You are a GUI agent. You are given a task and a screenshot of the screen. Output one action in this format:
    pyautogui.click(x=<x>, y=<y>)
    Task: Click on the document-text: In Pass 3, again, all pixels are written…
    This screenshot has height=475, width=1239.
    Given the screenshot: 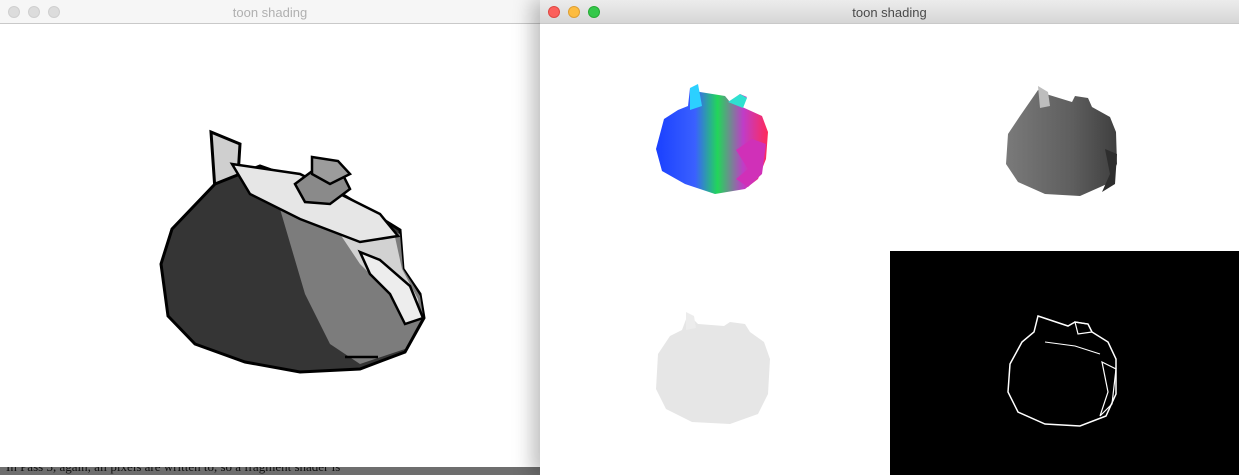 What is the action you would take?
    pyautogui.click(x=173, y=471)
    